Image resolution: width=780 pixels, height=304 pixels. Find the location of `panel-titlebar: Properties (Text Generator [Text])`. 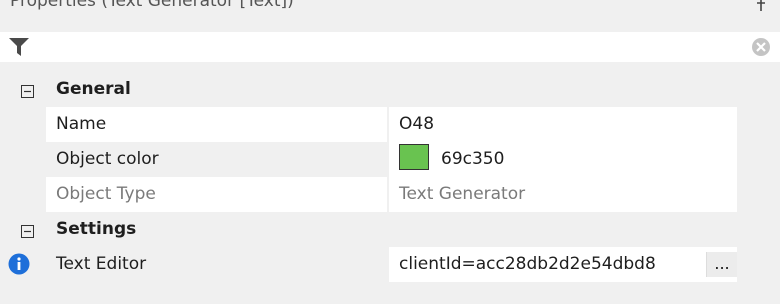

panel-titlebar: Properties (Text Generator [Text]) is located at coordinates (390, 16).